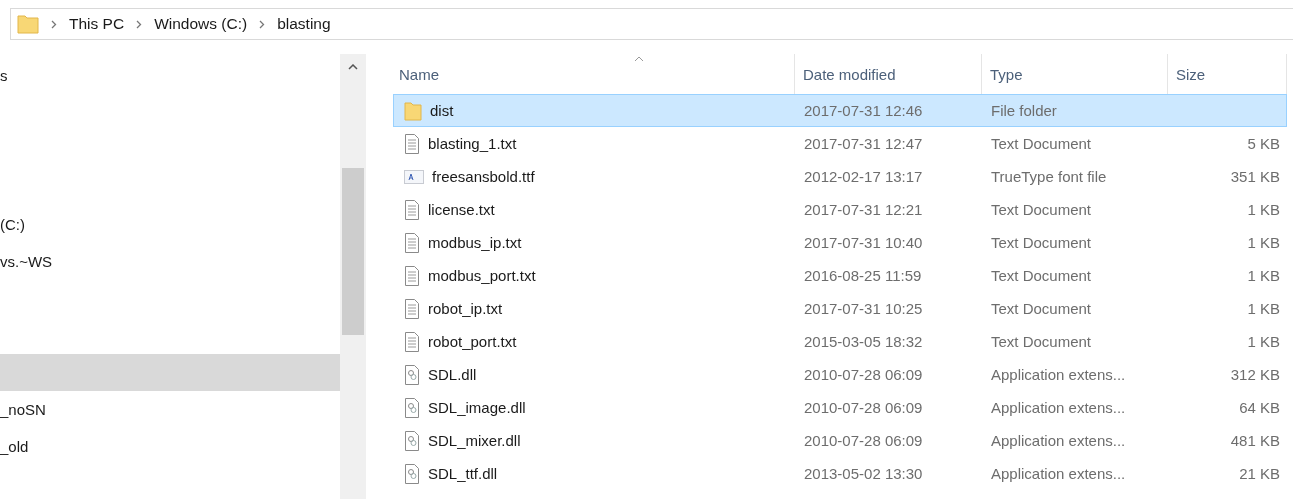 The image size is (1293, 499). I want to click on file-row: modbus_port.txt 2016-08-25 11:59 Text Document 1 KB, so click(840, 275).